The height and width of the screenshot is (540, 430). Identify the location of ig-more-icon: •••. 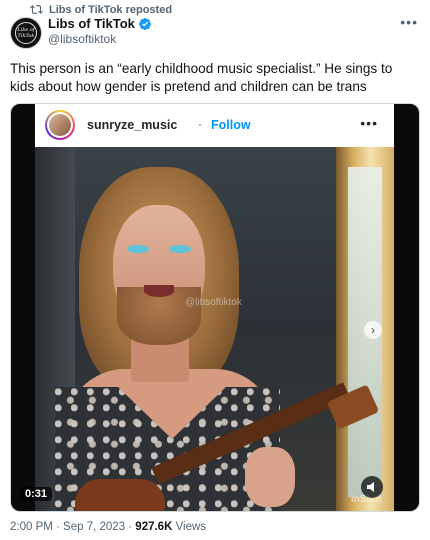
(369, 123).